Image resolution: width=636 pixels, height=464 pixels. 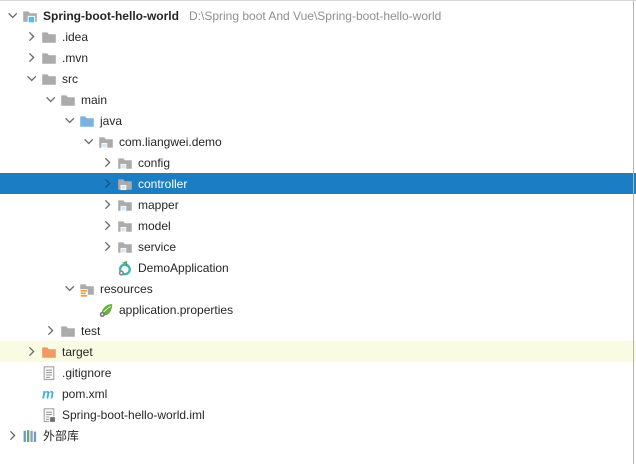 I want to click on tree-row-model: model, so click(x=318, y=225).